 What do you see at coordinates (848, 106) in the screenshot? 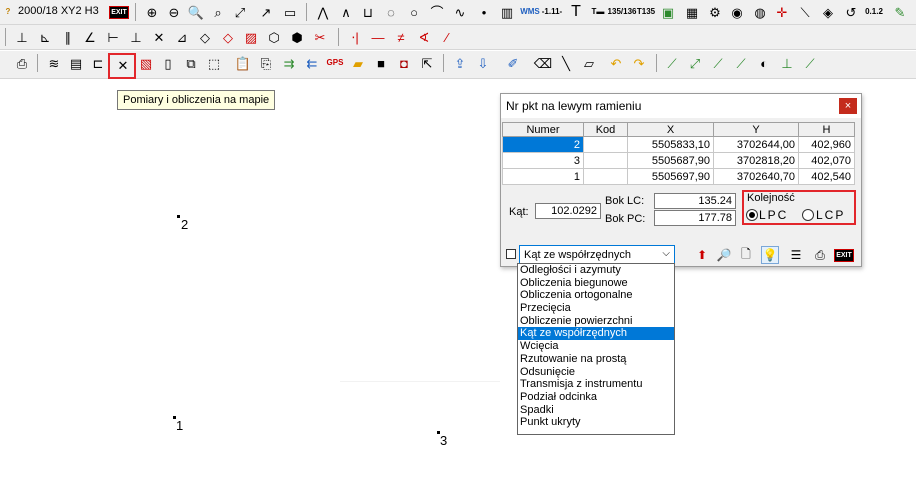
I see `close-button: ×` at bounding box center [848, 106].